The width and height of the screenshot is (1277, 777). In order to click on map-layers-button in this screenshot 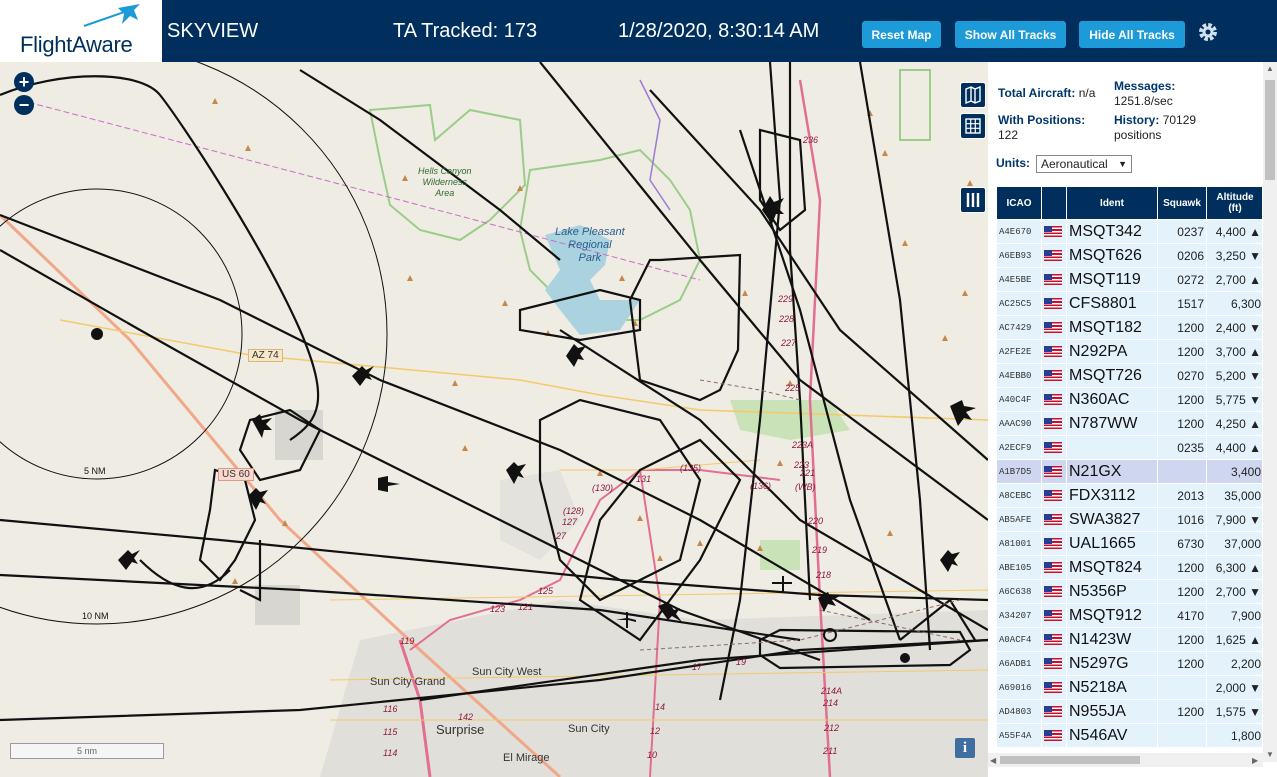, I will do `click(973, 95)`.